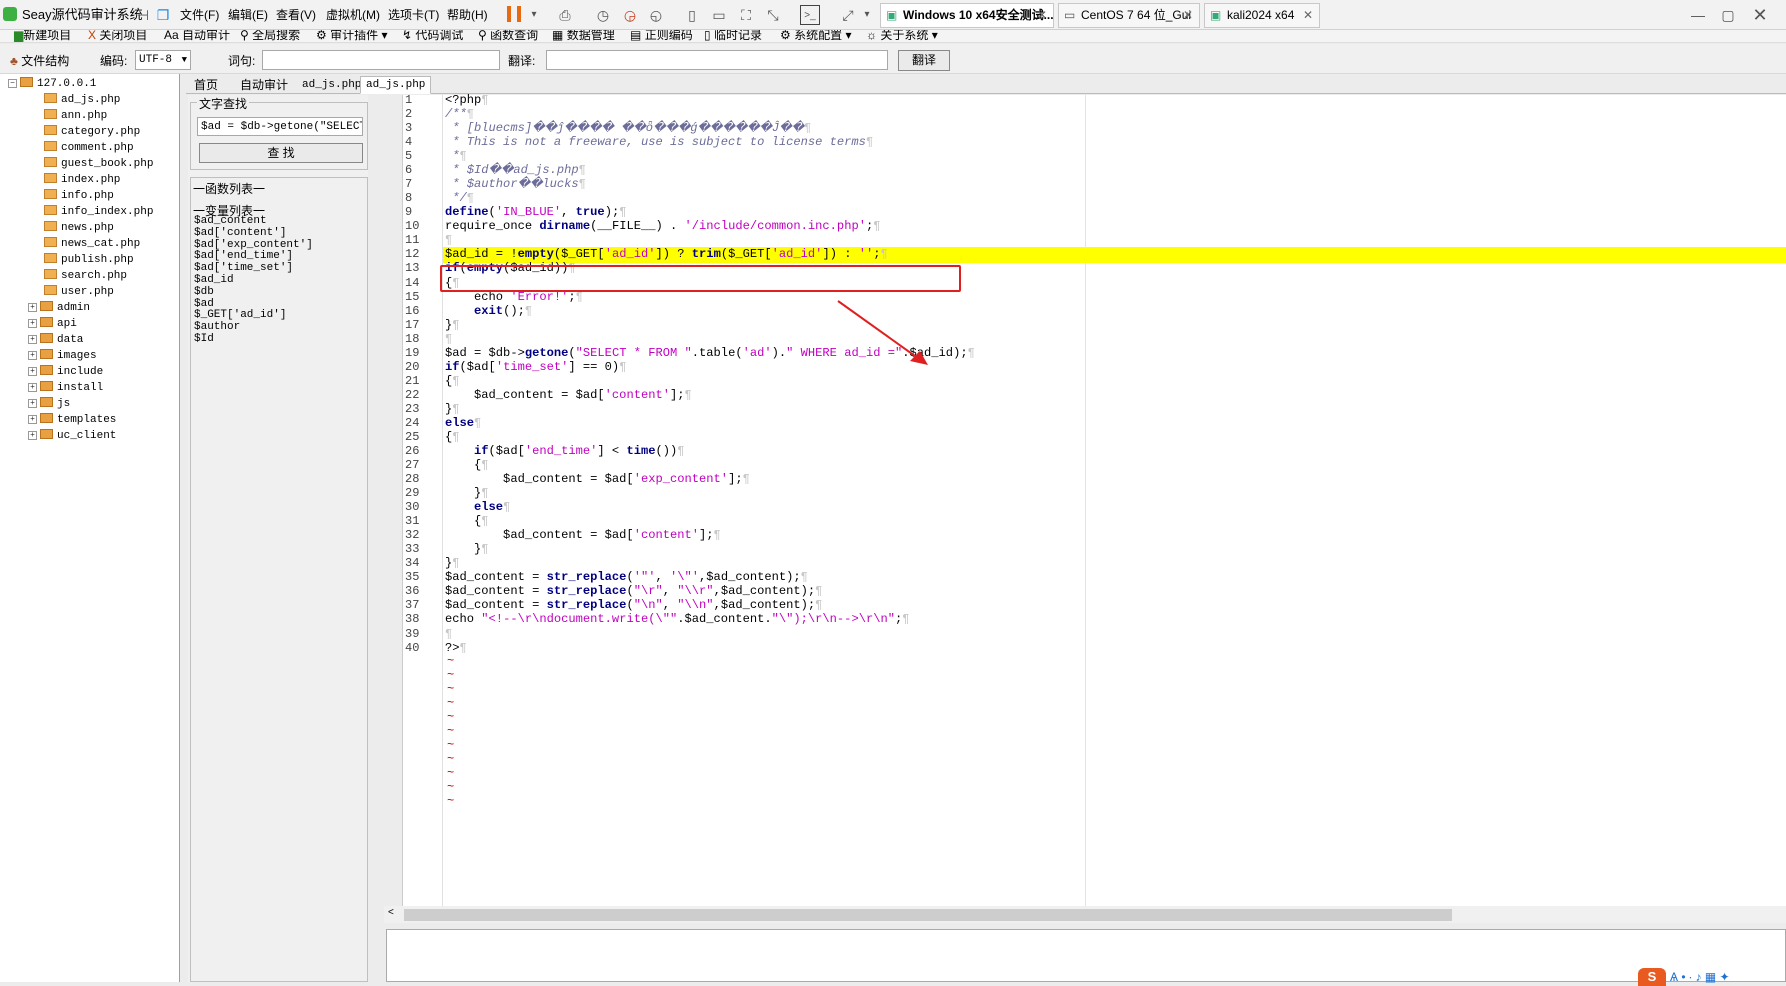  I want to click on console-icon: >_, so click(810, 15).